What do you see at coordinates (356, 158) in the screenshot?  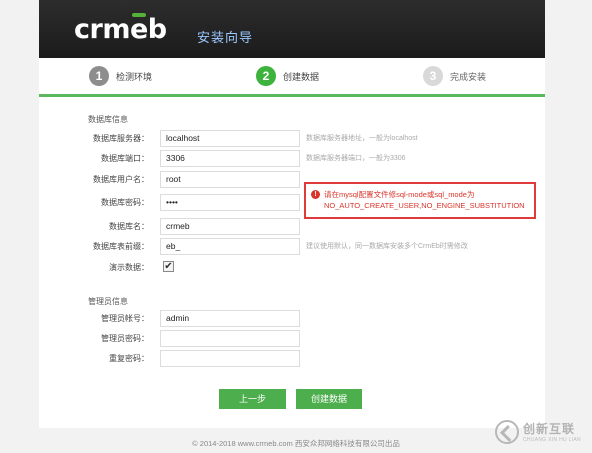 I see `db-port-hint: 数据库服务器端口，一般为3306` at bounding box center [356, 158].